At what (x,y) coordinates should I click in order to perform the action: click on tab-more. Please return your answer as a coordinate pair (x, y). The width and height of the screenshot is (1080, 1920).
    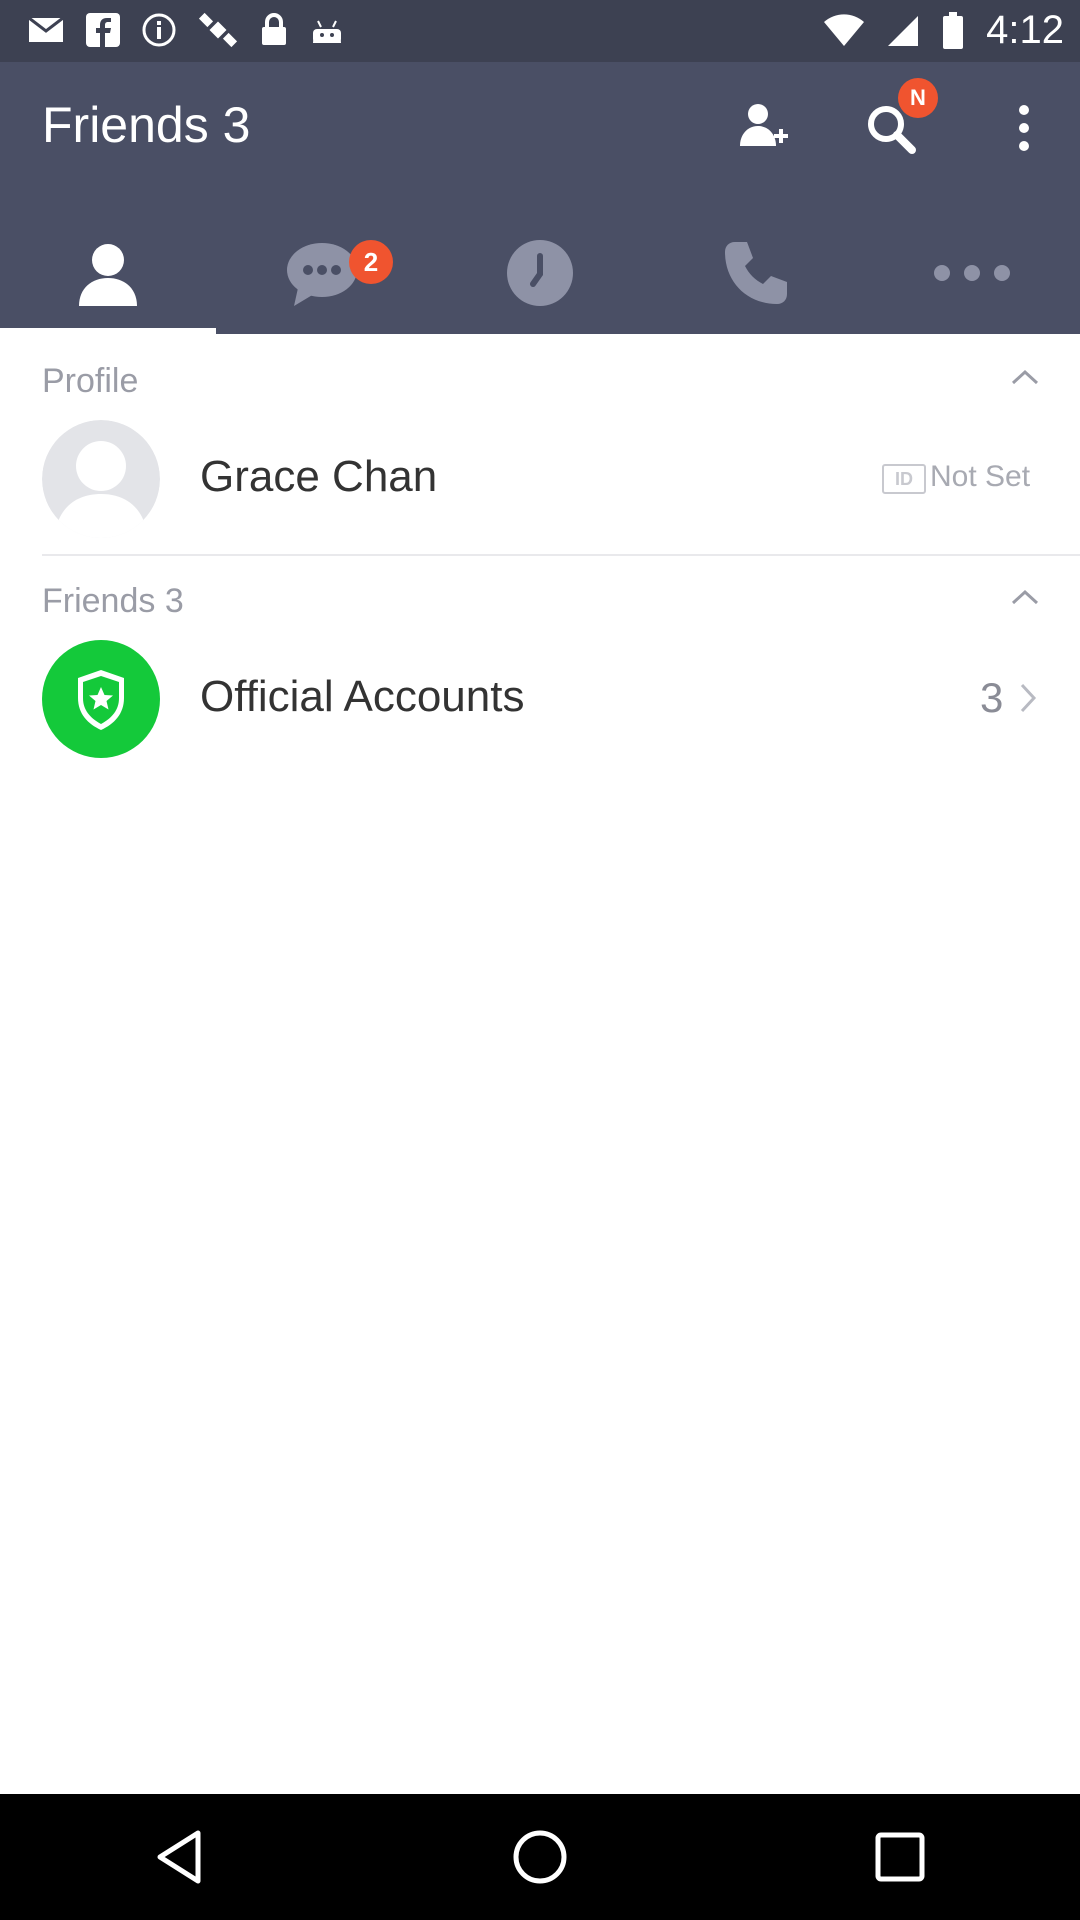
    Looking at the image, I should click on (972, 273).